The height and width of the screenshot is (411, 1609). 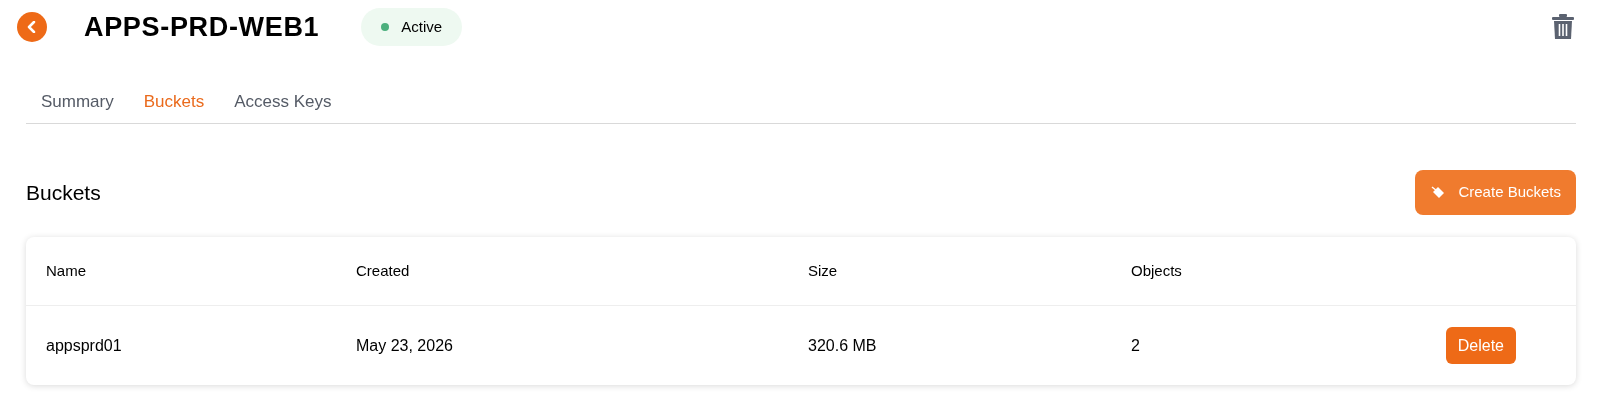 I want to click on back-button, so click(x=32, y=27).